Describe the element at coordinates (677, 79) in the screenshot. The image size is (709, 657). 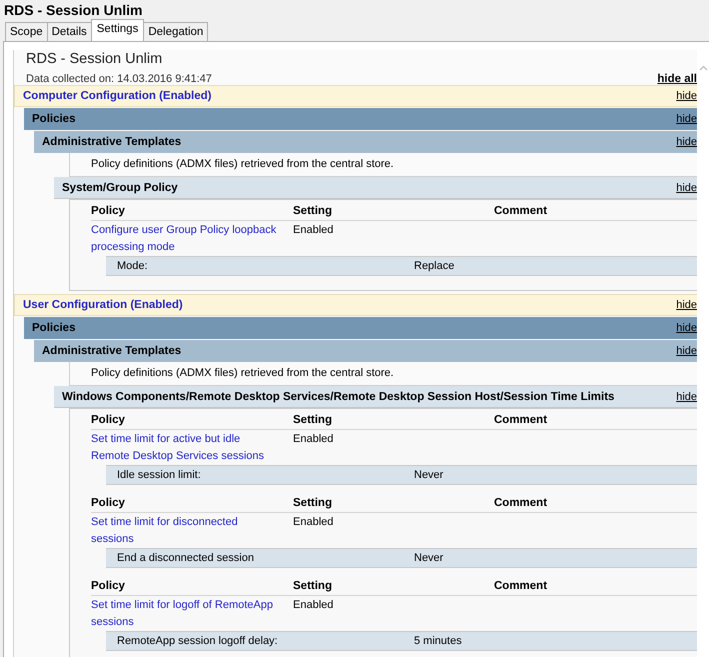
I see `hide-all-link: hide all` at that location.